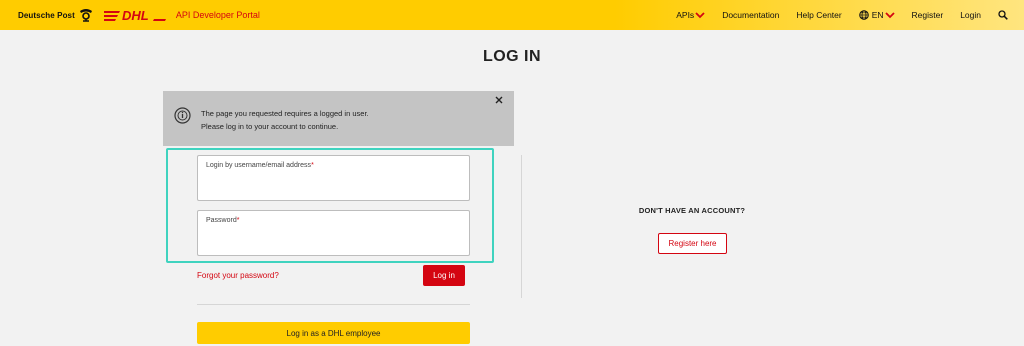 The width and height of the screenshot is (1024, 346). I want to click on register-here-button: Register here, so click(692, 243).